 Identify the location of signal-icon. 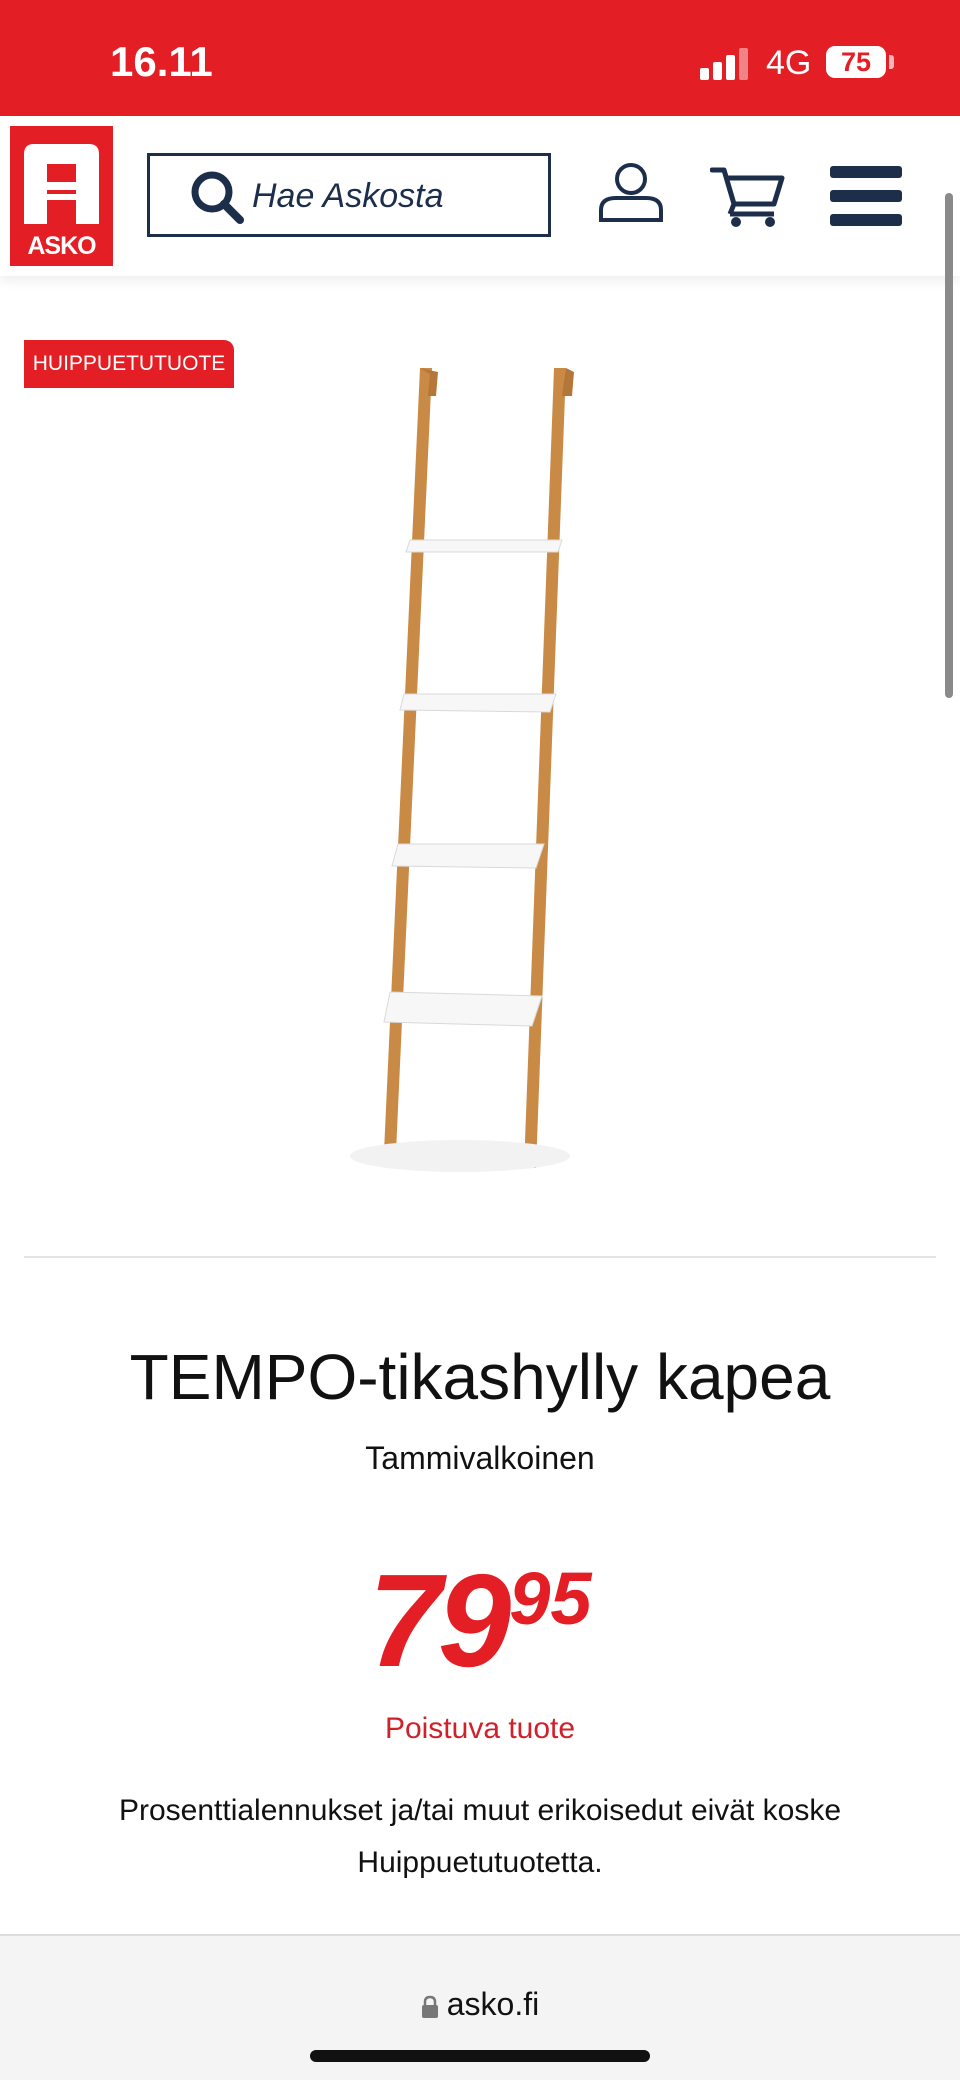
(726, 64).